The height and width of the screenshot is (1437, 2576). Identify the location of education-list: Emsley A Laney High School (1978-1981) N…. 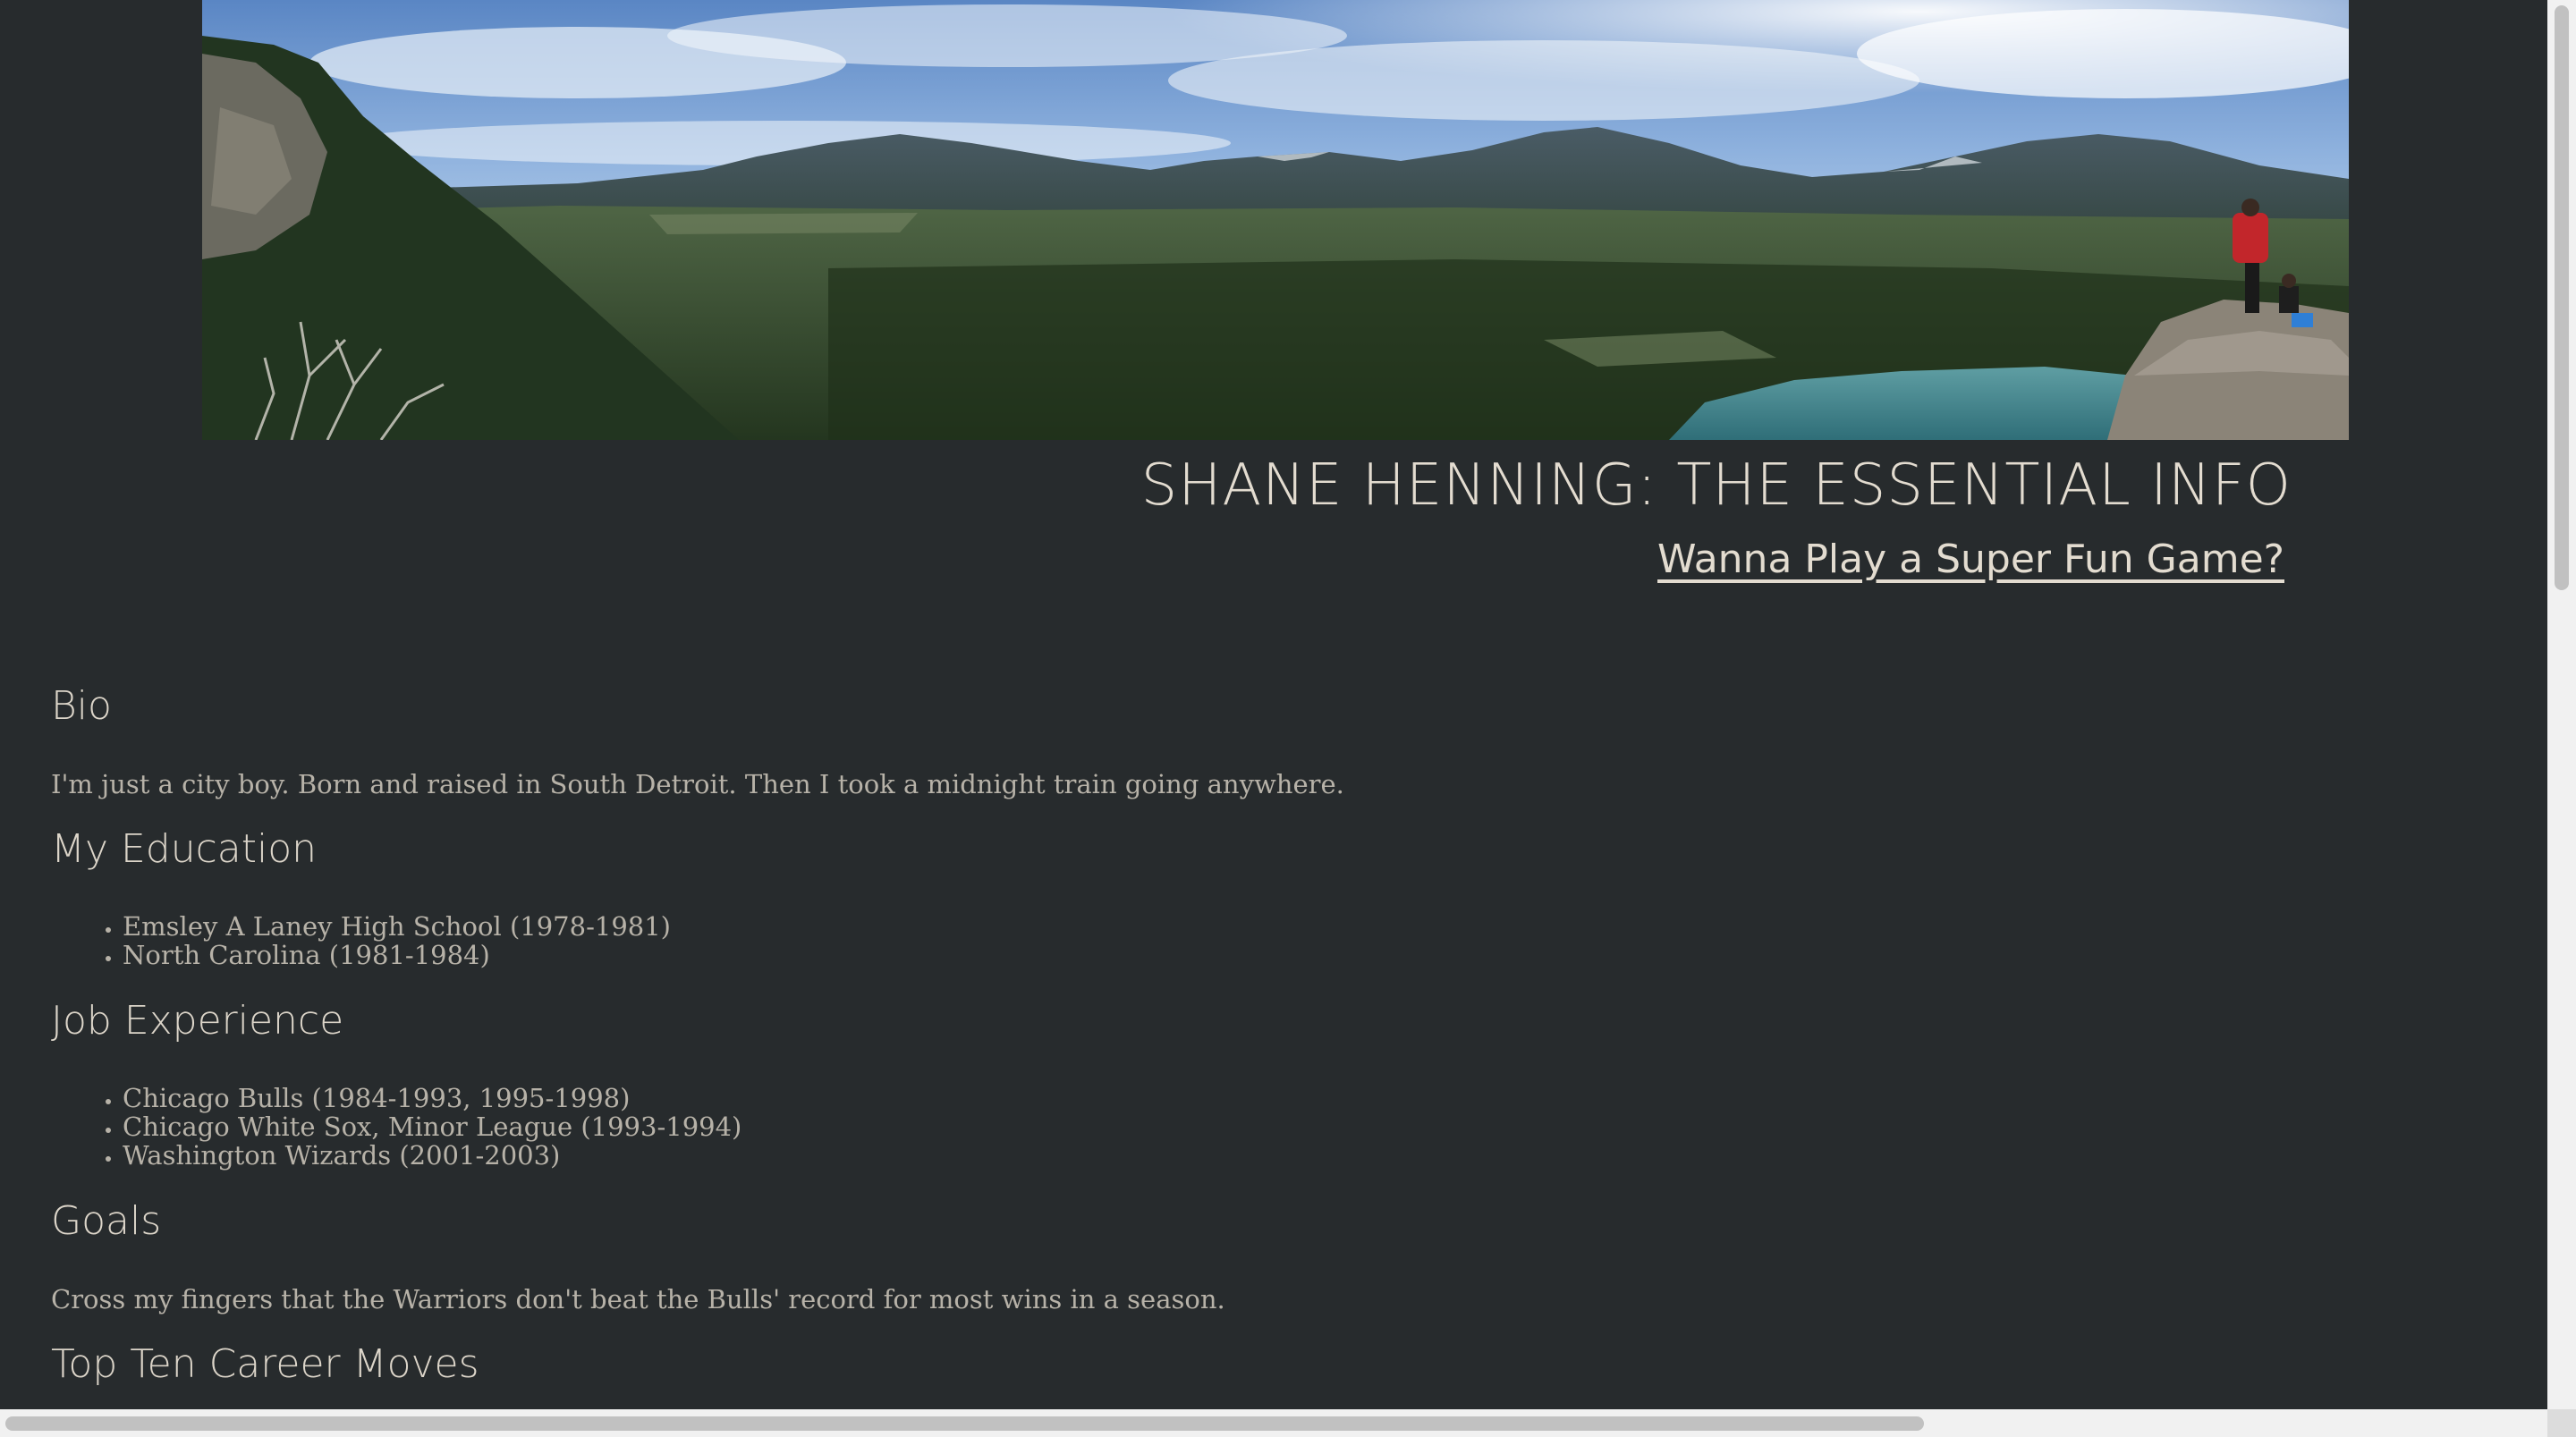
(361, 941).